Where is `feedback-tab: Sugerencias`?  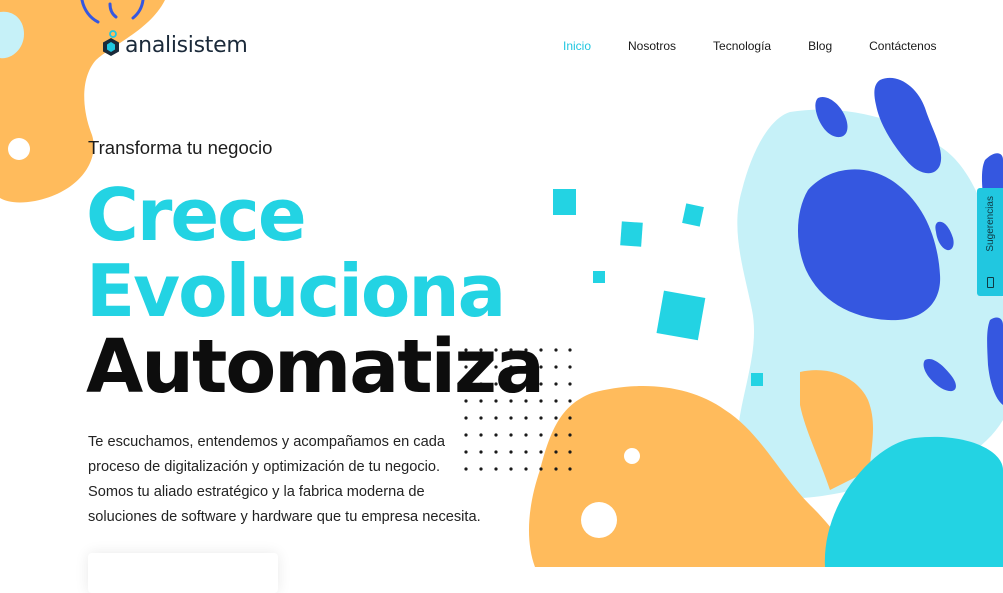 feedback-tab: Sugerencias is located at coordinates (990, 242).